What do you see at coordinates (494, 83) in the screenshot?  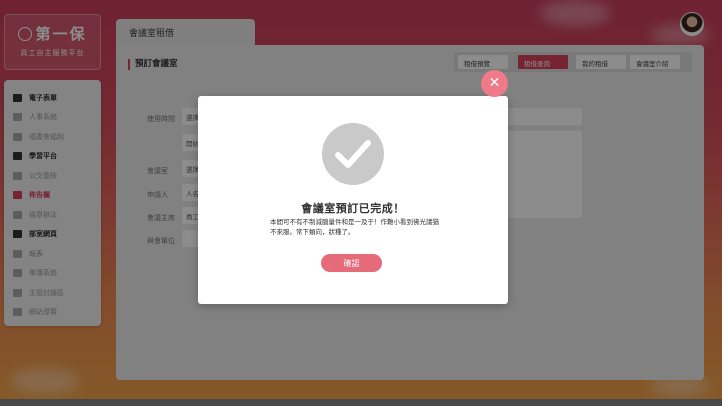 I see `close-icon: ✕` at bounding box center [494, 83].